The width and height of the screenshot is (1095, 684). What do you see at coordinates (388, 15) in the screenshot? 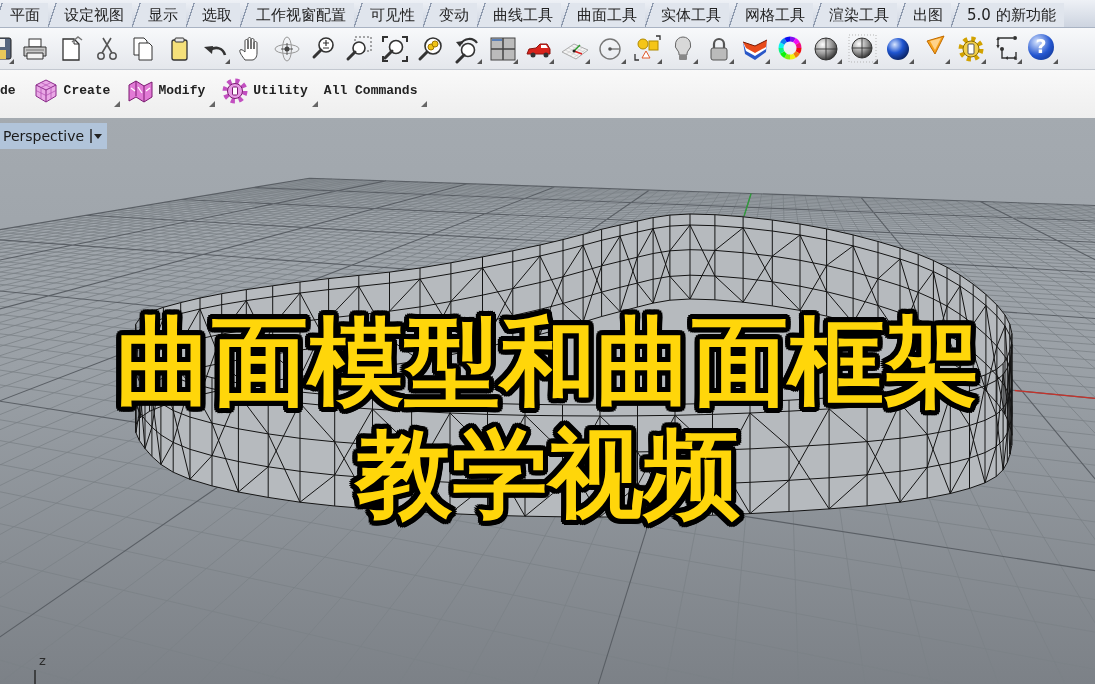
I see `toolbar-tab: 可见性` at bounding box center [388, 15].